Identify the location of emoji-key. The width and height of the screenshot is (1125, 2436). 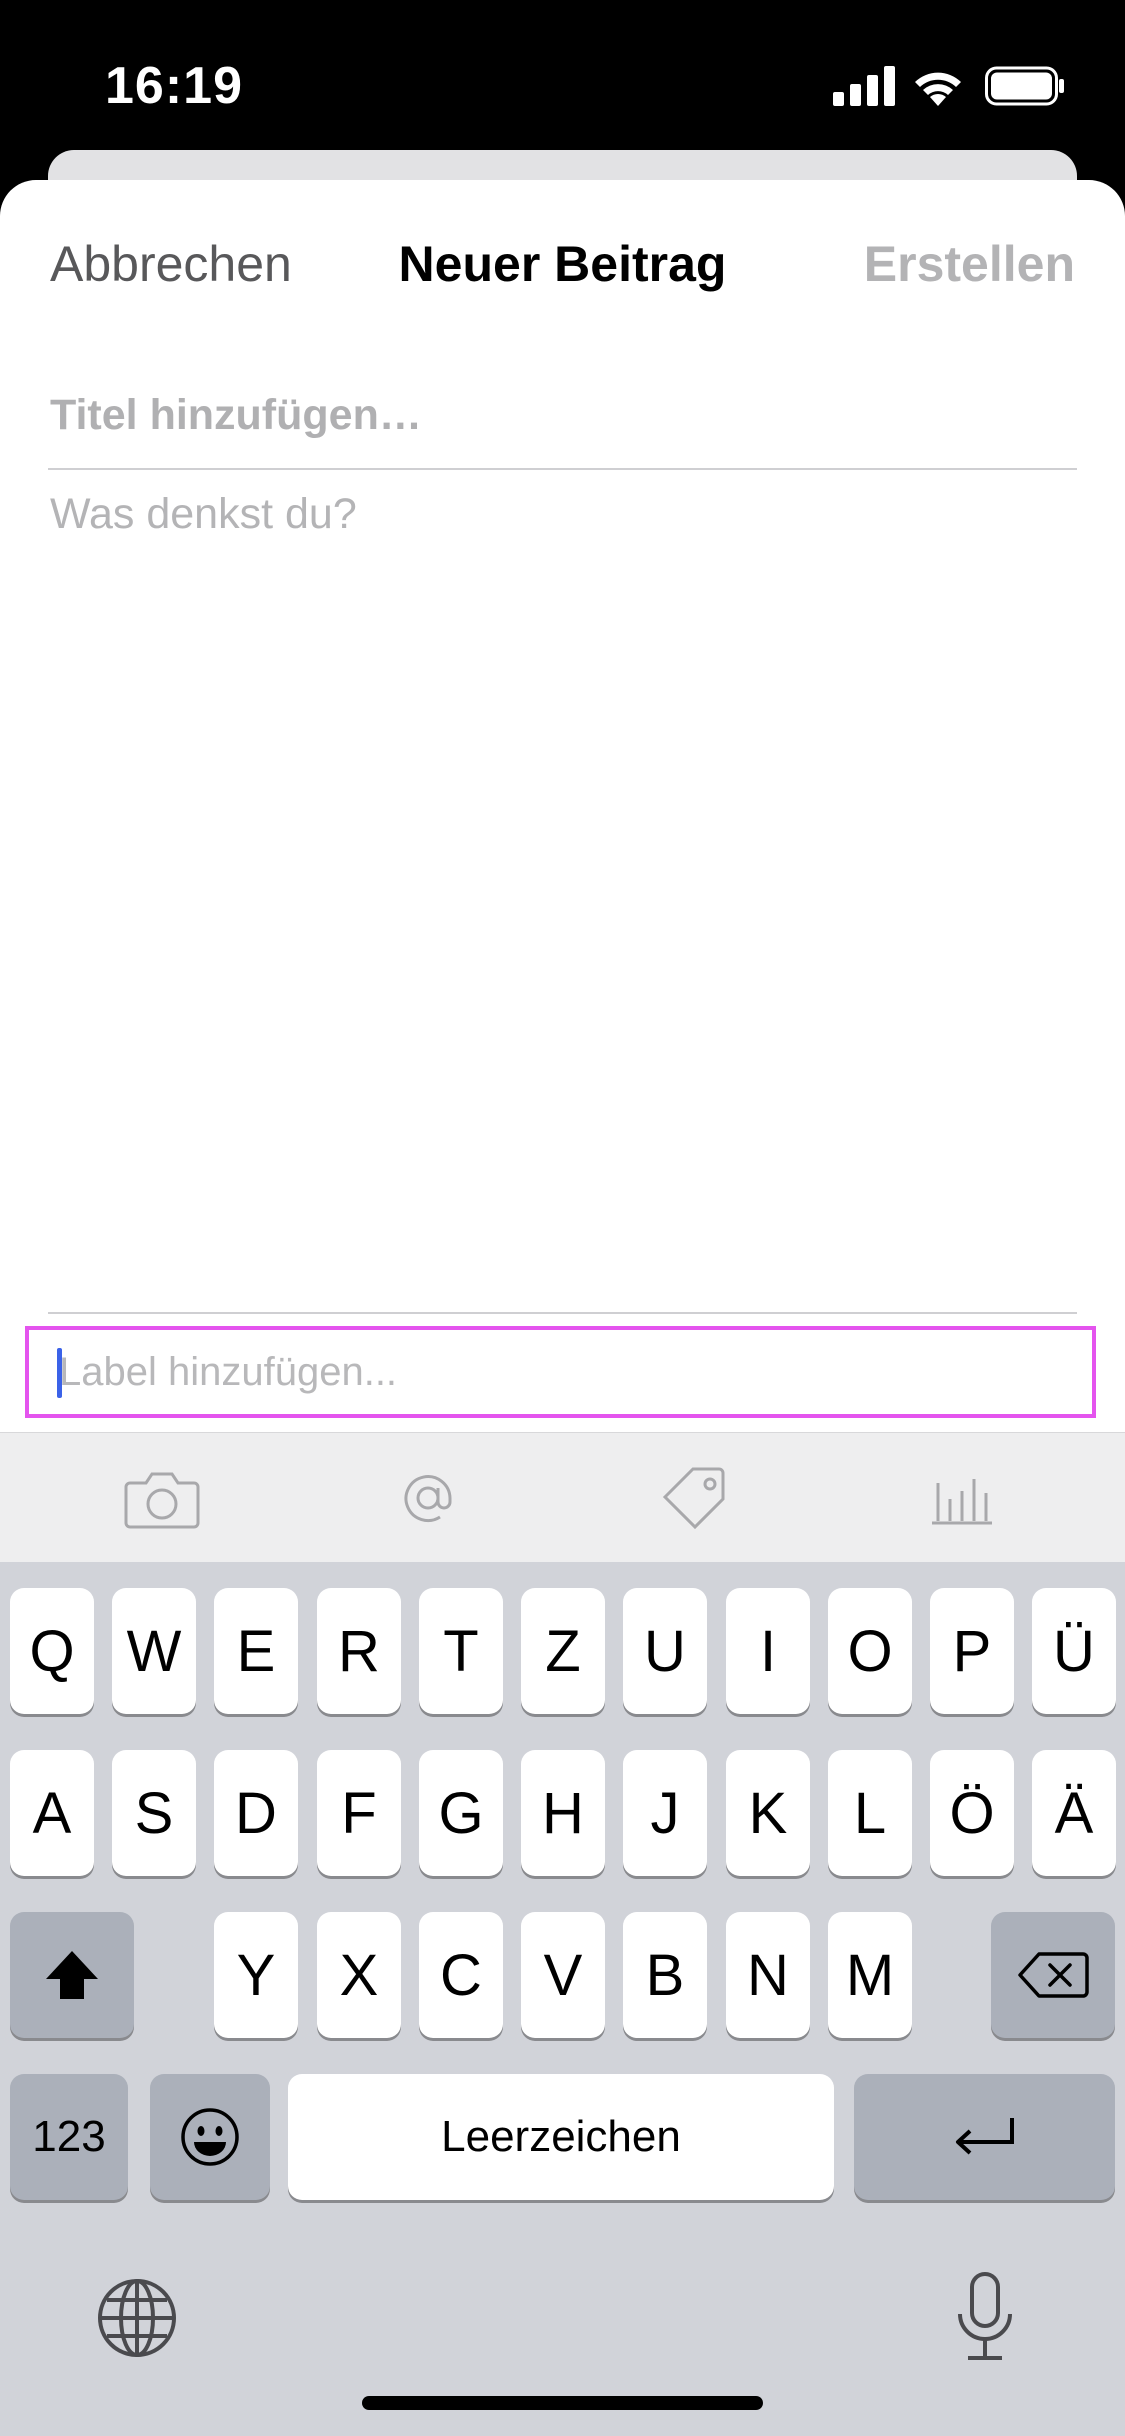
(210, 2137).